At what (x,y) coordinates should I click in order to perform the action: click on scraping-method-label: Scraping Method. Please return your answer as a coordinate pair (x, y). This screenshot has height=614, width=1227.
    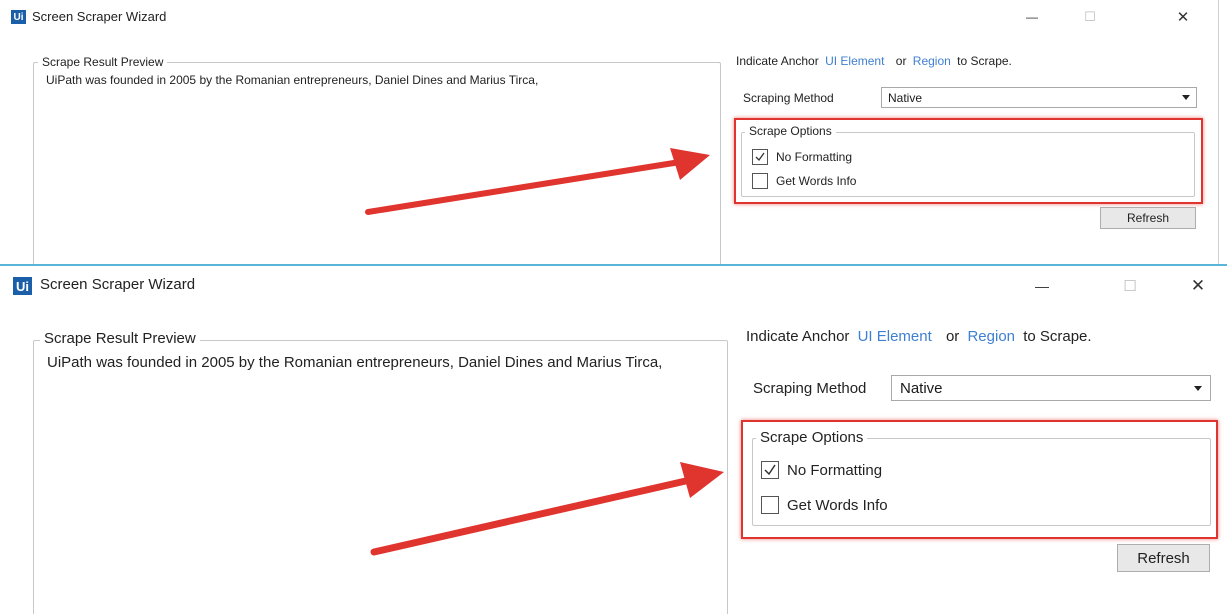
    Looking at the image, I should click on (810, 388).